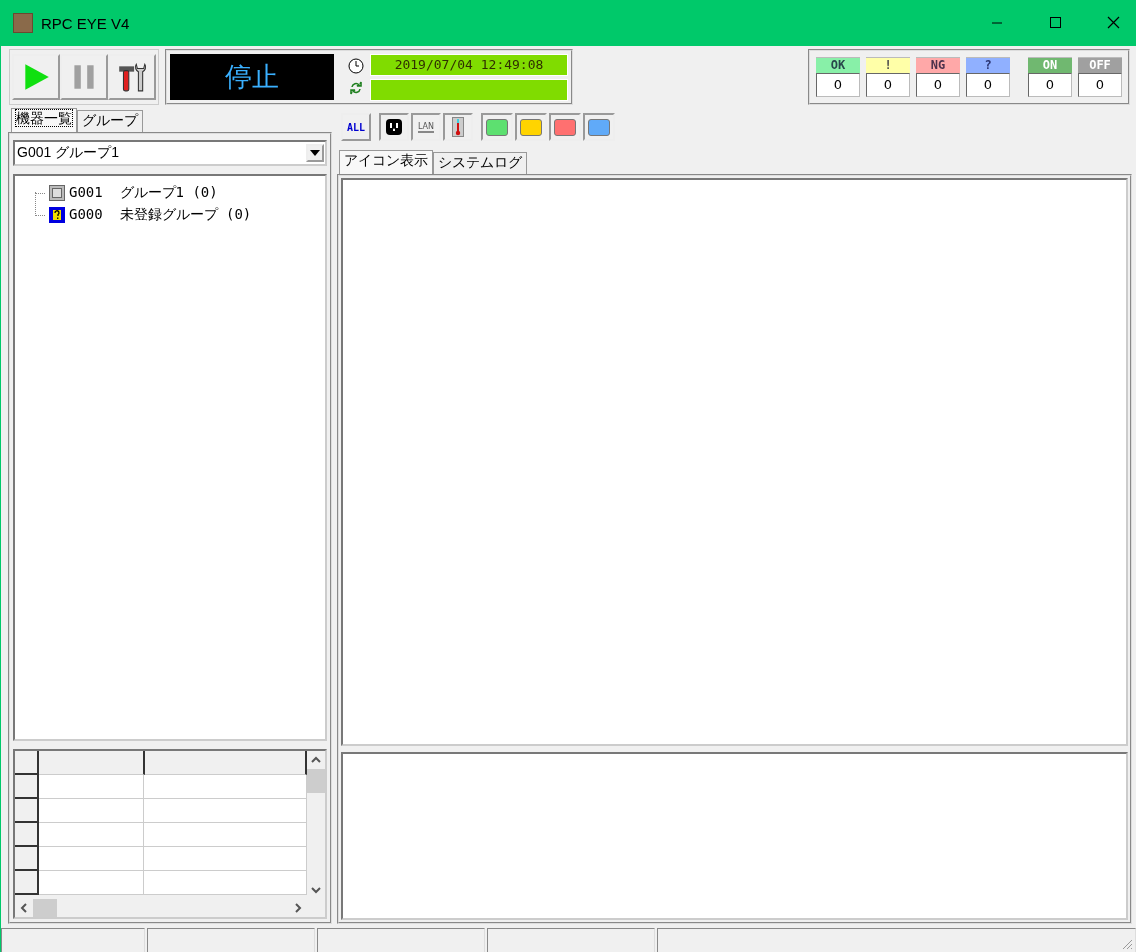 This screenshot has height=952, width=1136. Describe the element at coordinates (57, 193) in the screenshot. I see `group-icon` at that location.